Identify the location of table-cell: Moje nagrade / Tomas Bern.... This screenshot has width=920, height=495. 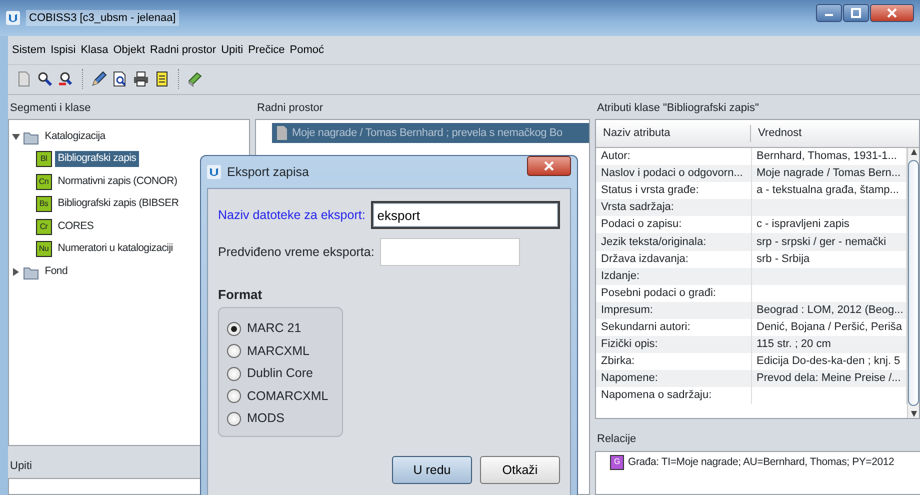
(828, 173).